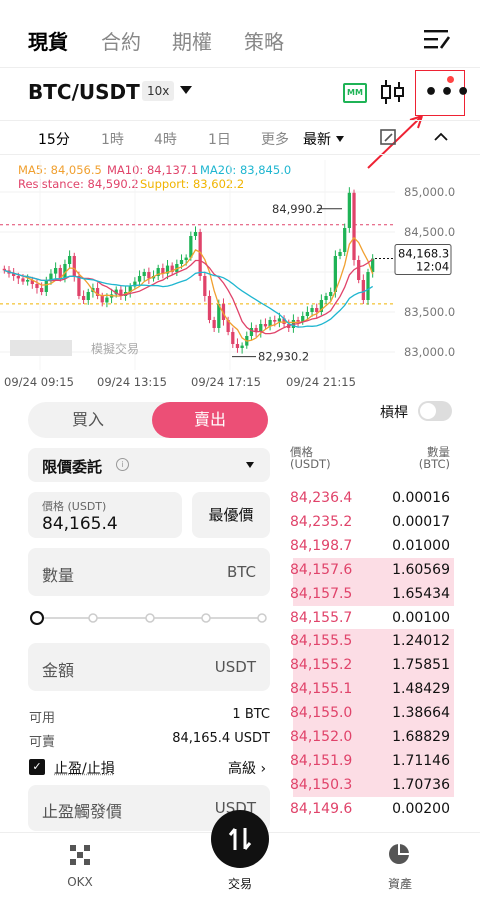 This screenshot has height=910, width=480. What do you see at coordinates (84, 768) in the screenshot?
I see `tpsl-label: 止盈/止損` at bounding box center [84, 768].